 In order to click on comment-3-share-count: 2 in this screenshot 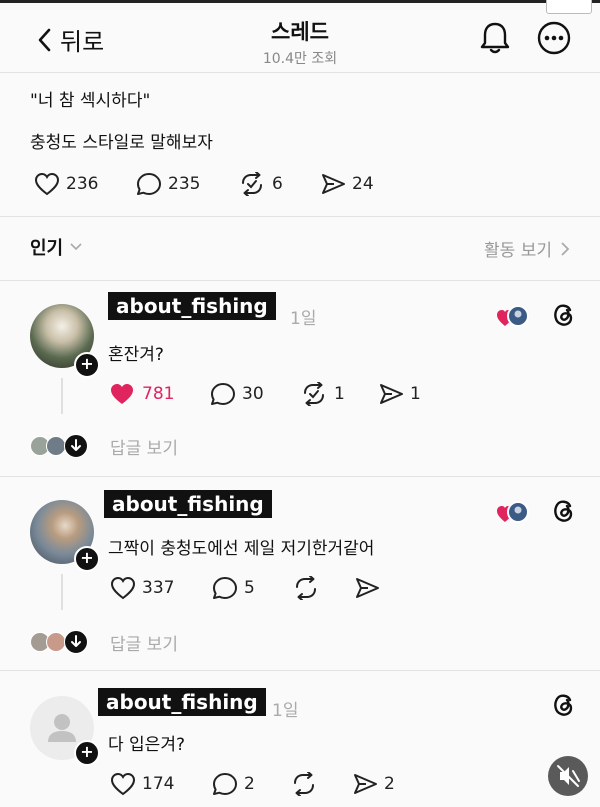, I will do `click(389, 784)`.